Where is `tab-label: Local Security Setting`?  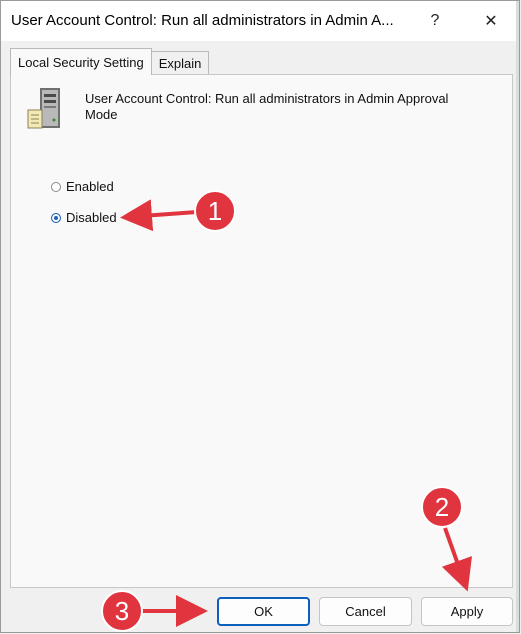 tab-label: Local Security Setting is located at coordinates (81, 62).